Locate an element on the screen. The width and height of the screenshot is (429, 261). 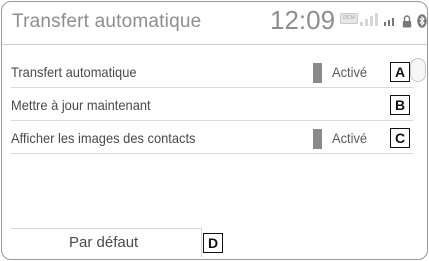
lock-icon is located at coordinates (407, 21).